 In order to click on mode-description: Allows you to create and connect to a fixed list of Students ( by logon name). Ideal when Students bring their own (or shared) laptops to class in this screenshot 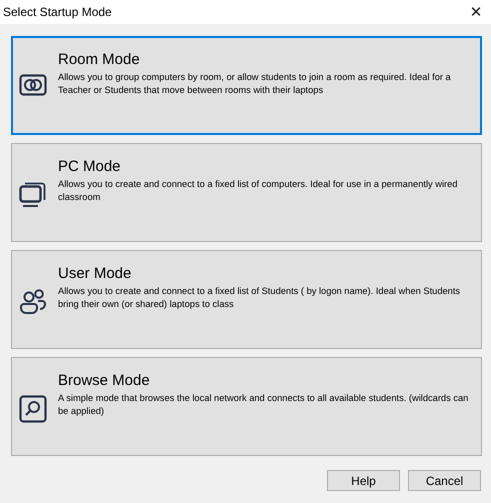, I will do `click(260, 298)`.